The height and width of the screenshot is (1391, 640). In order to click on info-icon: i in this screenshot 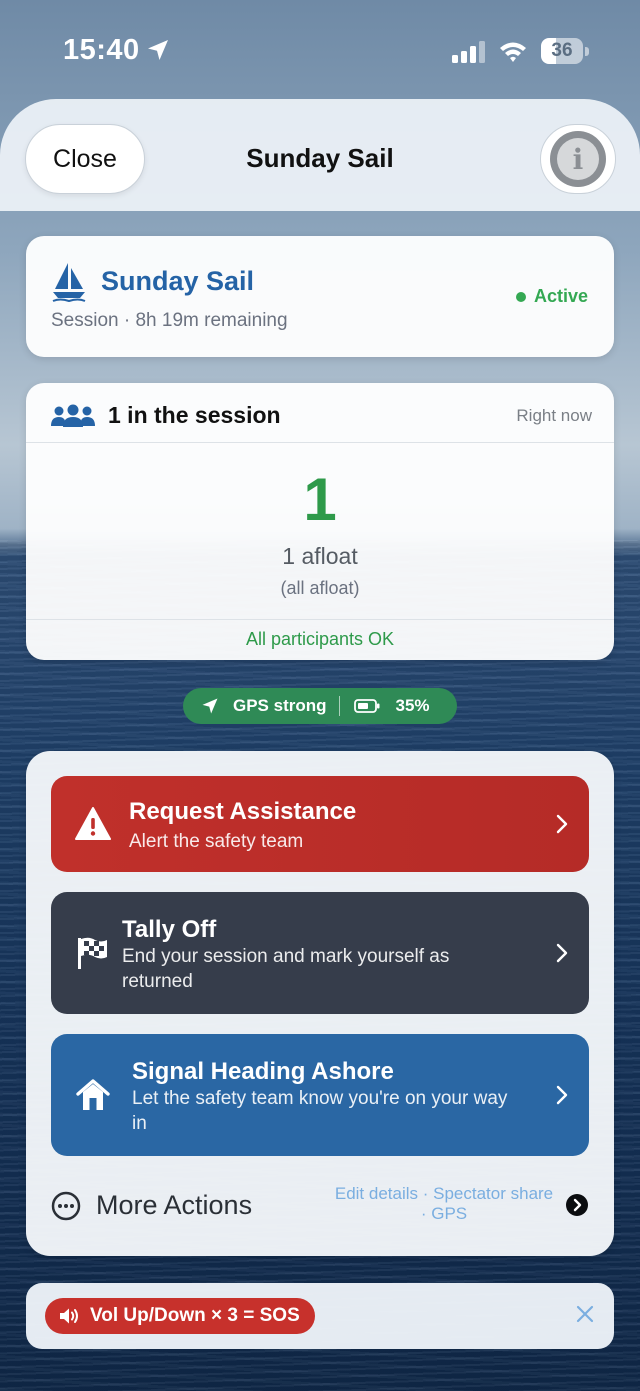, I will do `click(578, 159)`.